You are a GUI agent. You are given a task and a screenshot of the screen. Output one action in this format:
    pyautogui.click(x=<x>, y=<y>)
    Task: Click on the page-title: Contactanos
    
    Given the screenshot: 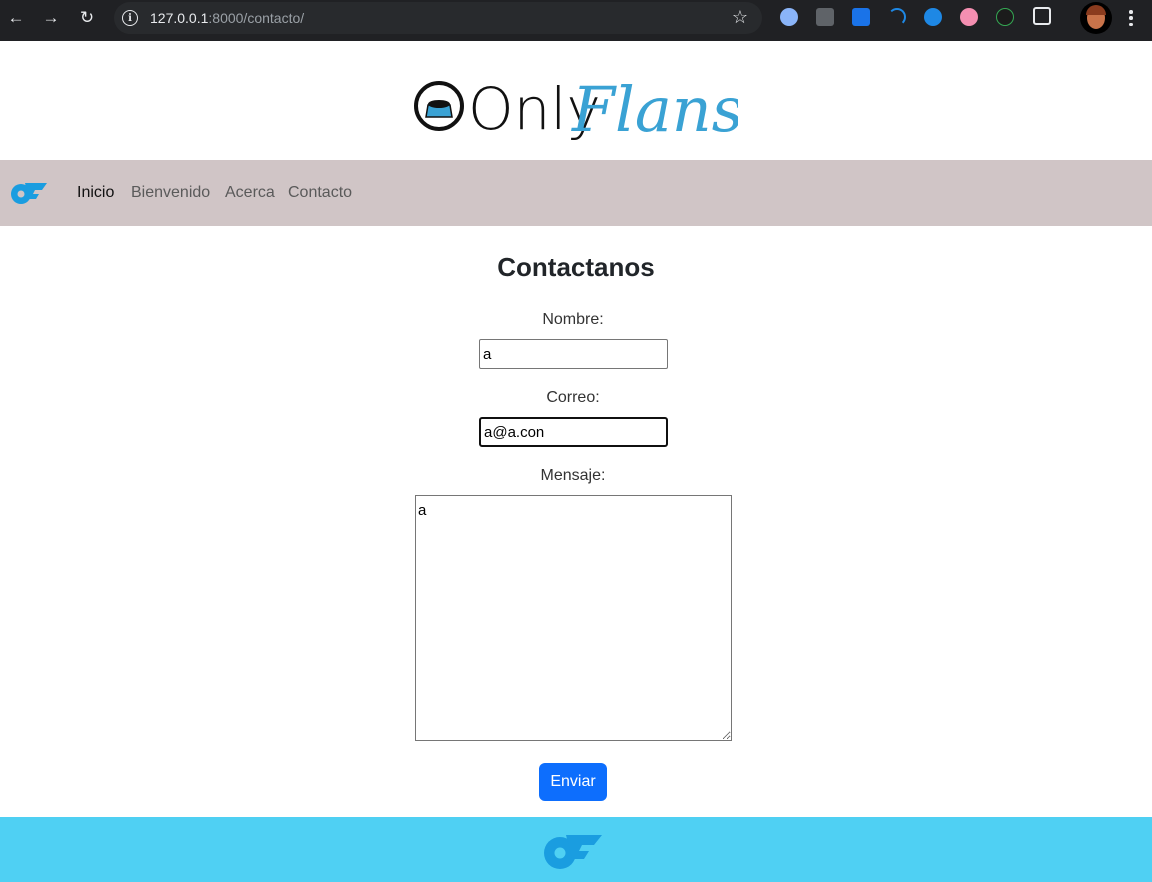 What is the action you would take?
    pyautogui.click(x=576, y=267)
    